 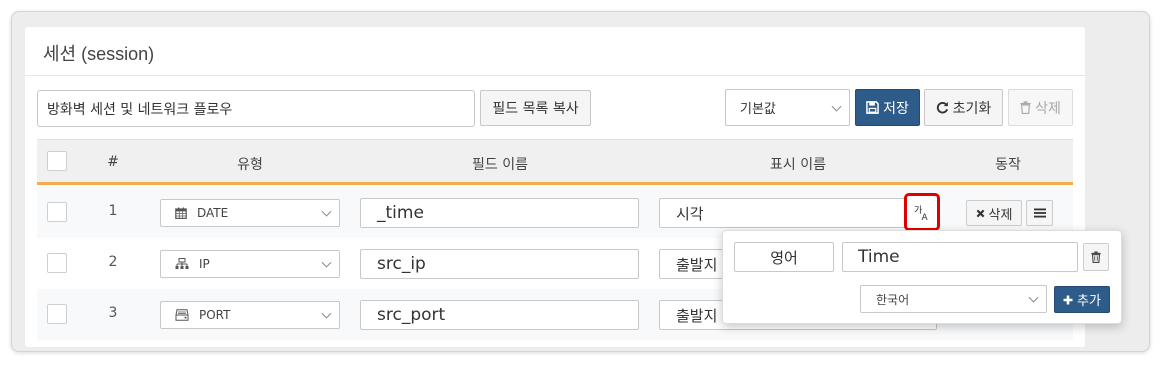 What do you see at coordinates (1000, 215) in the screenshot?
I see `delete-row-label: 삭제` at bounding box center [1000, 215].